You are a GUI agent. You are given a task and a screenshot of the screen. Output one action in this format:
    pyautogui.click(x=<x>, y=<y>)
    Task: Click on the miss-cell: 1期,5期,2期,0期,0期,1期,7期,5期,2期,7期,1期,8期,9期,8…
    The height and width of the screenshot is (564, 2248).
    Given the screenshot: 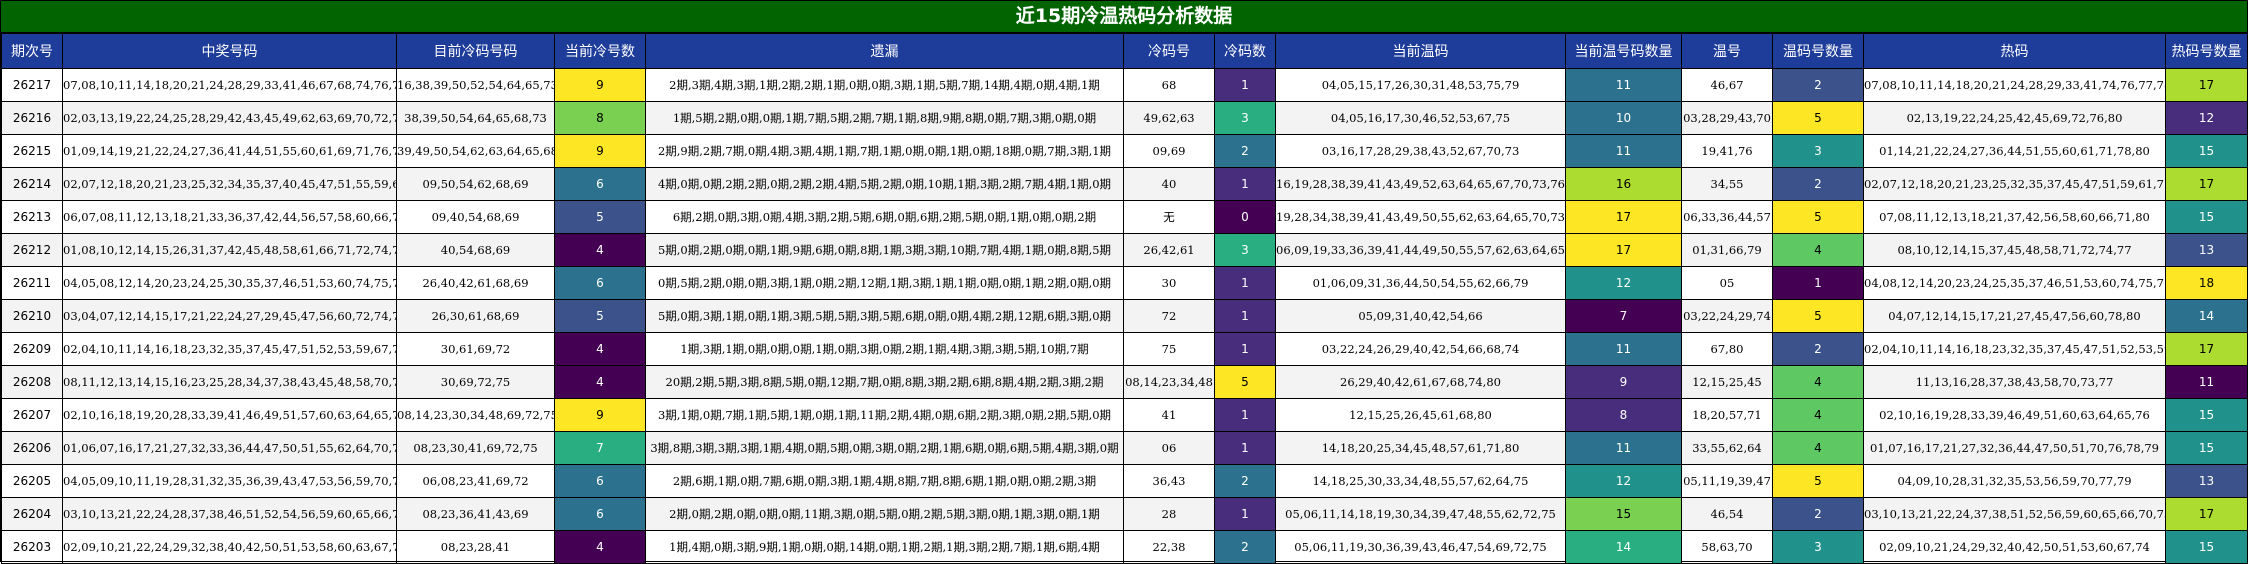 What is the action you would take?
    pyautogui.click(x=884, y=118)
    